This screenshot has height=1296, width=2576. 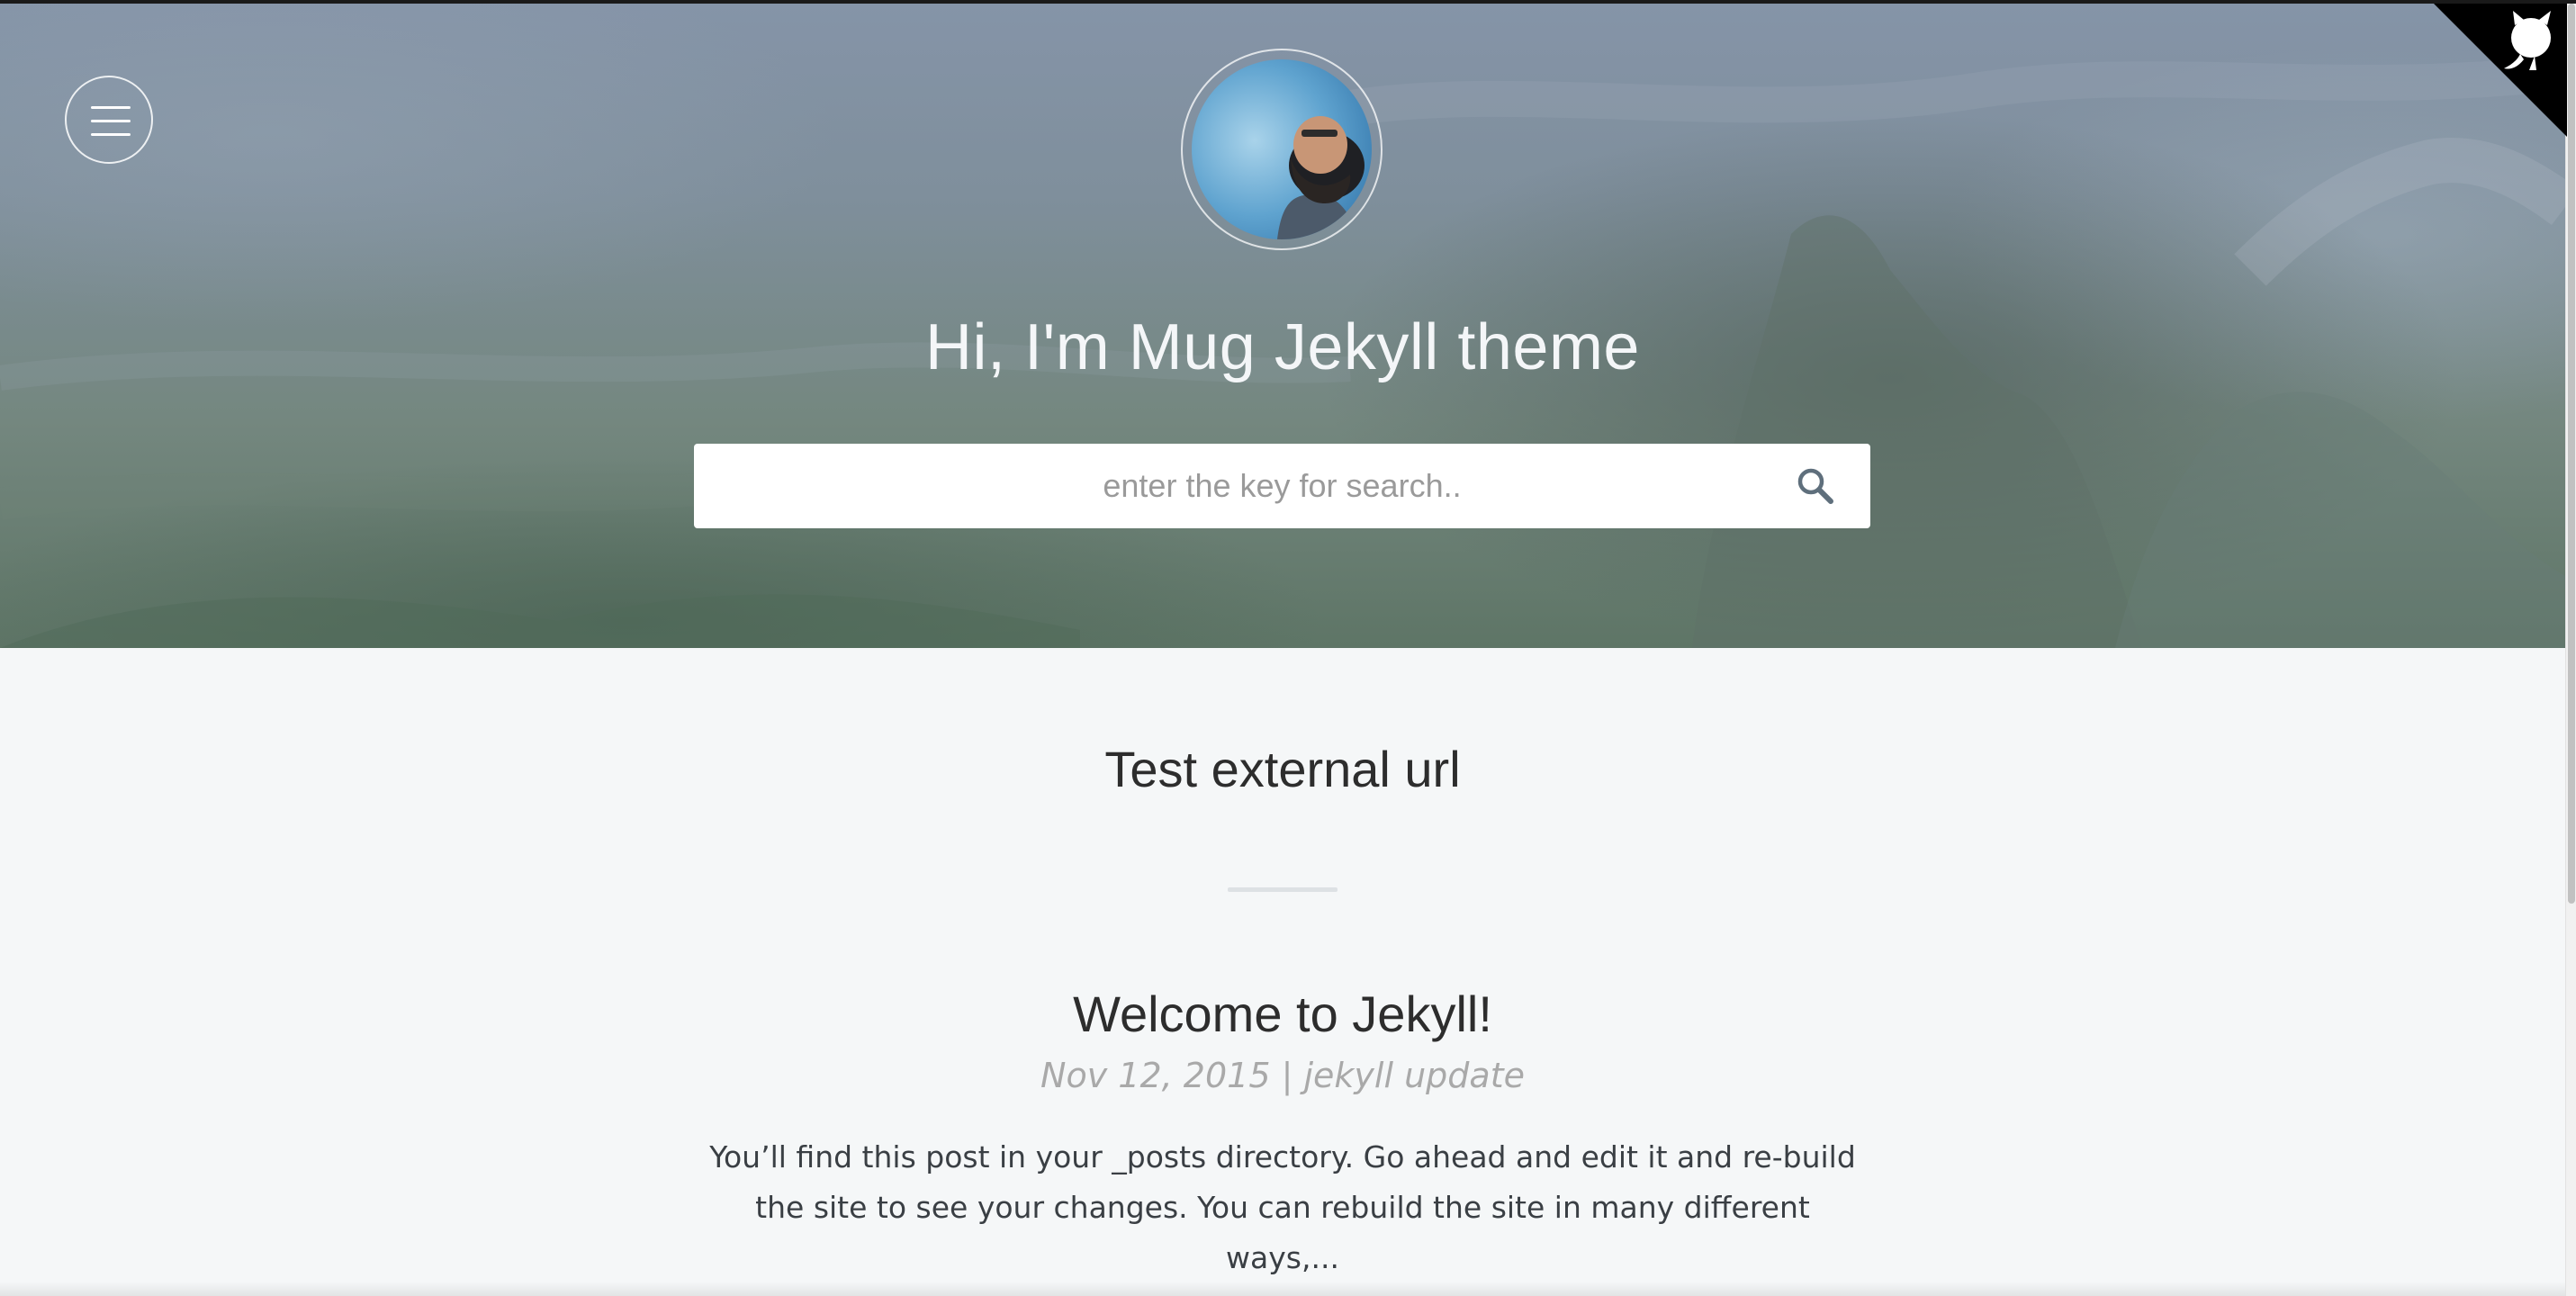 I want to click on avatar, so click(x=1282, y=149).